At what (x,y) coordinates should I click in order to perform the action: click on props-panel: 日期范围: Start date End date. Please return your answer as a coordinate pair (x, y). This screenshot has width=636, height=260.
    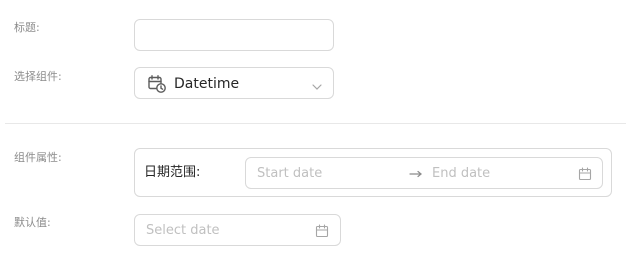
    Looking at the image, I should click on (373, 172).